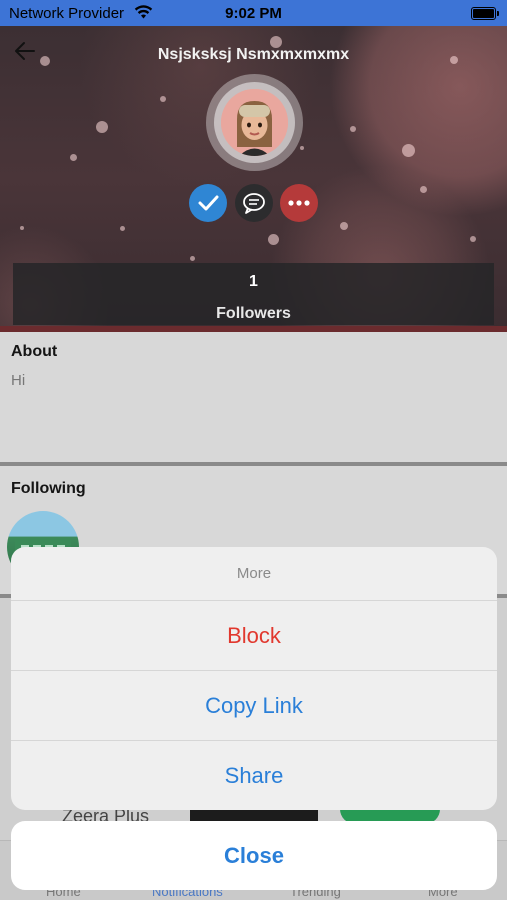 The height and width of the screenshot is (900, 507). I want to click on status-bar: Network Provider 9:02 PM, so click(253, 13).